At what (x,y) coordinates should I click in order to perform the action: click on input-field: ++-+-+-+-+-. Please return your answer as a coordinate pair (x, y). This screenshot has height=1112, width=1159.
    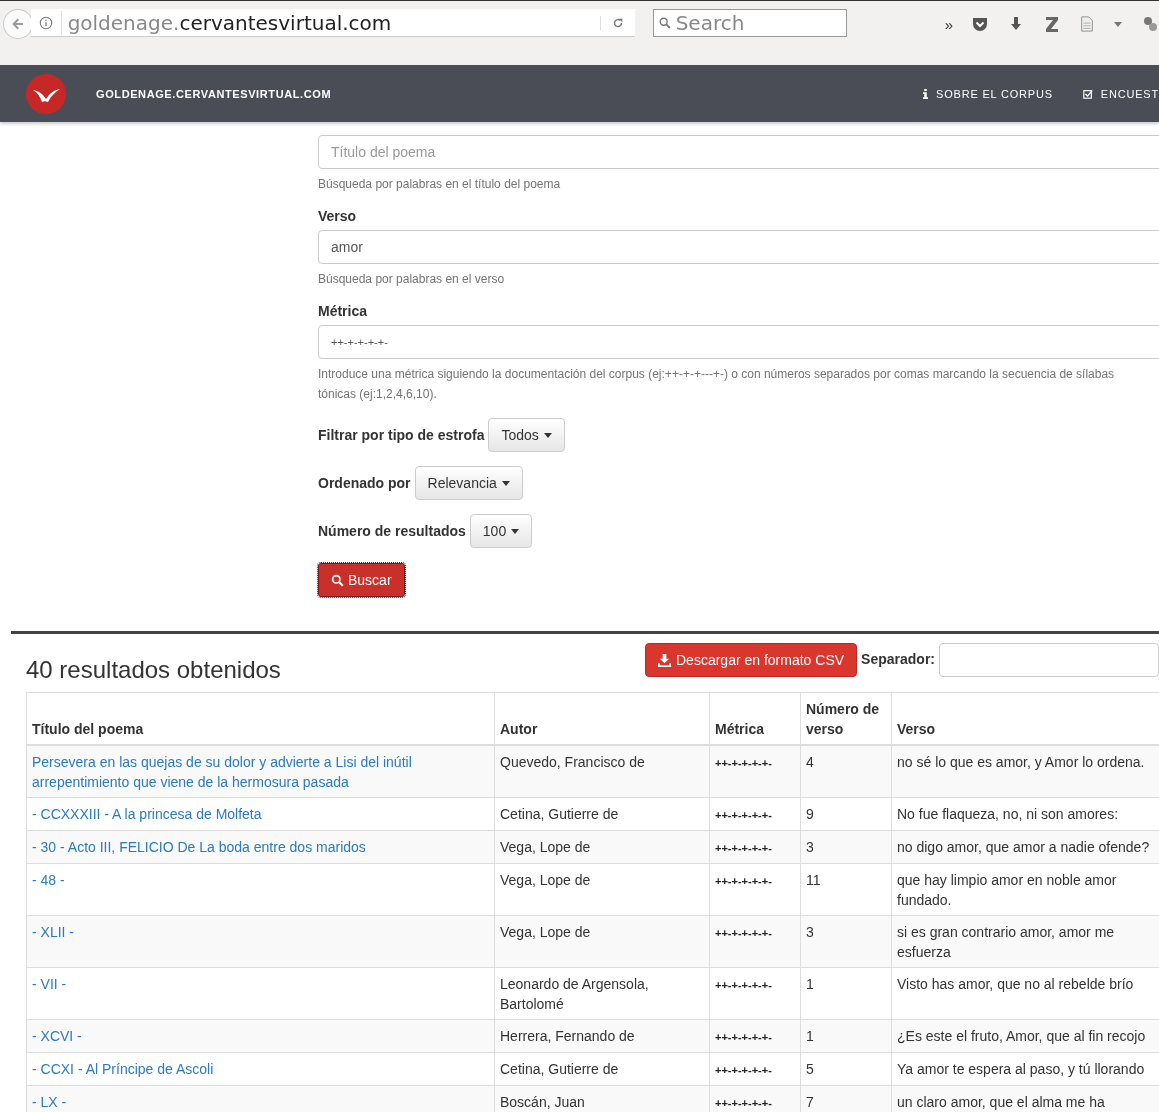
    Looking at the image, I should click on (738, 342).